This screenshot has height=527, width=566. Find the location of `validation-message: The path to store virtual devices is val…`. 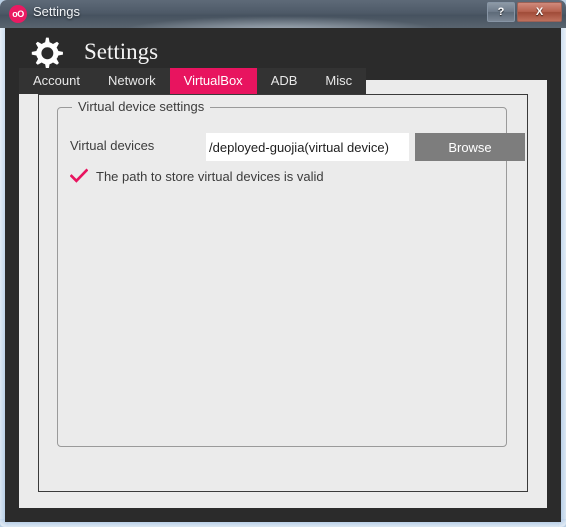

validation-message: The path to store virtual devices is val… is located at coordinates (210, 176).